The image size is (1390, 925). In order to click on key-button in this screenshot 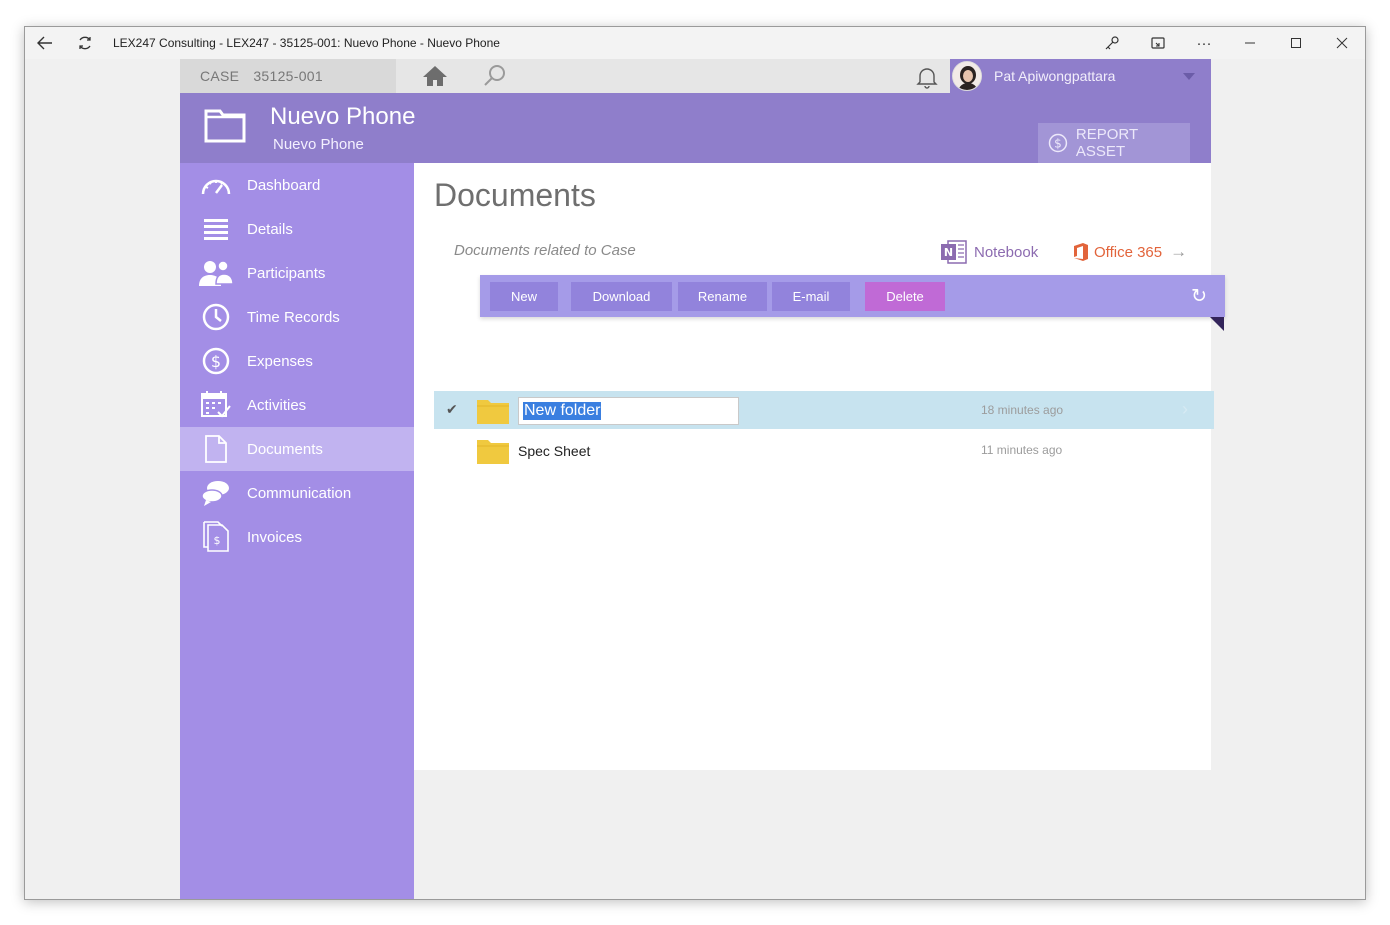, I will do `click(1112, 43)`.